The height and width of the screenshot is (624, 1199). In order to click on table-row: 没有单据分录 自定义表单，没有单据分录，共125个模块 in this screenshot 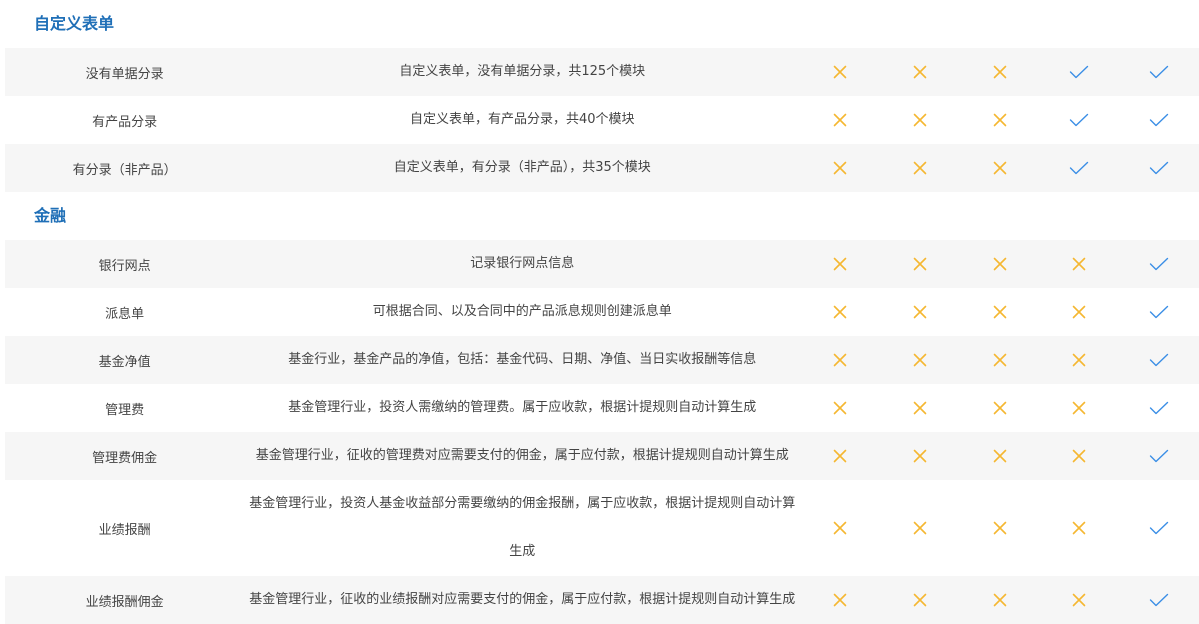, I will do `click(602, 72)`.